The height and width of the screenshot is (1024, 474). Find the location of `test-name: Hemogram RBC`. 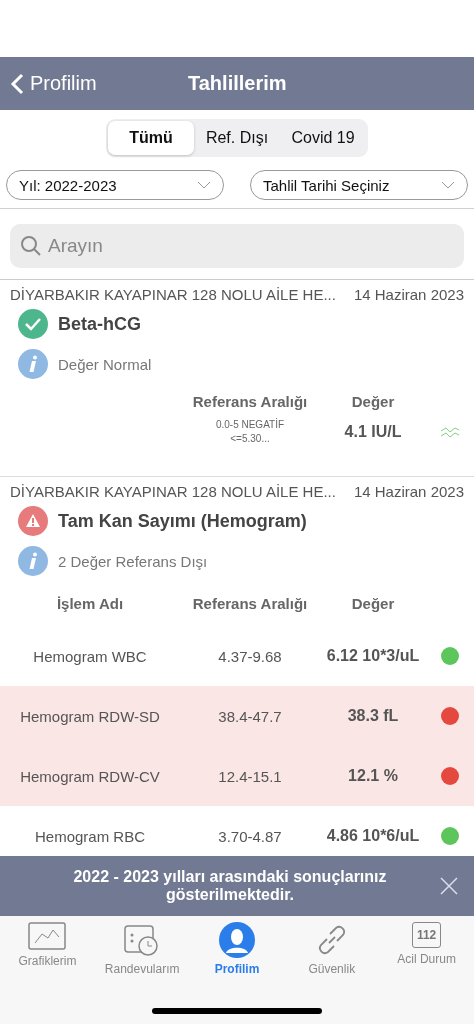

test-name: Hemogram RBC is located at coordinates (90, 836).